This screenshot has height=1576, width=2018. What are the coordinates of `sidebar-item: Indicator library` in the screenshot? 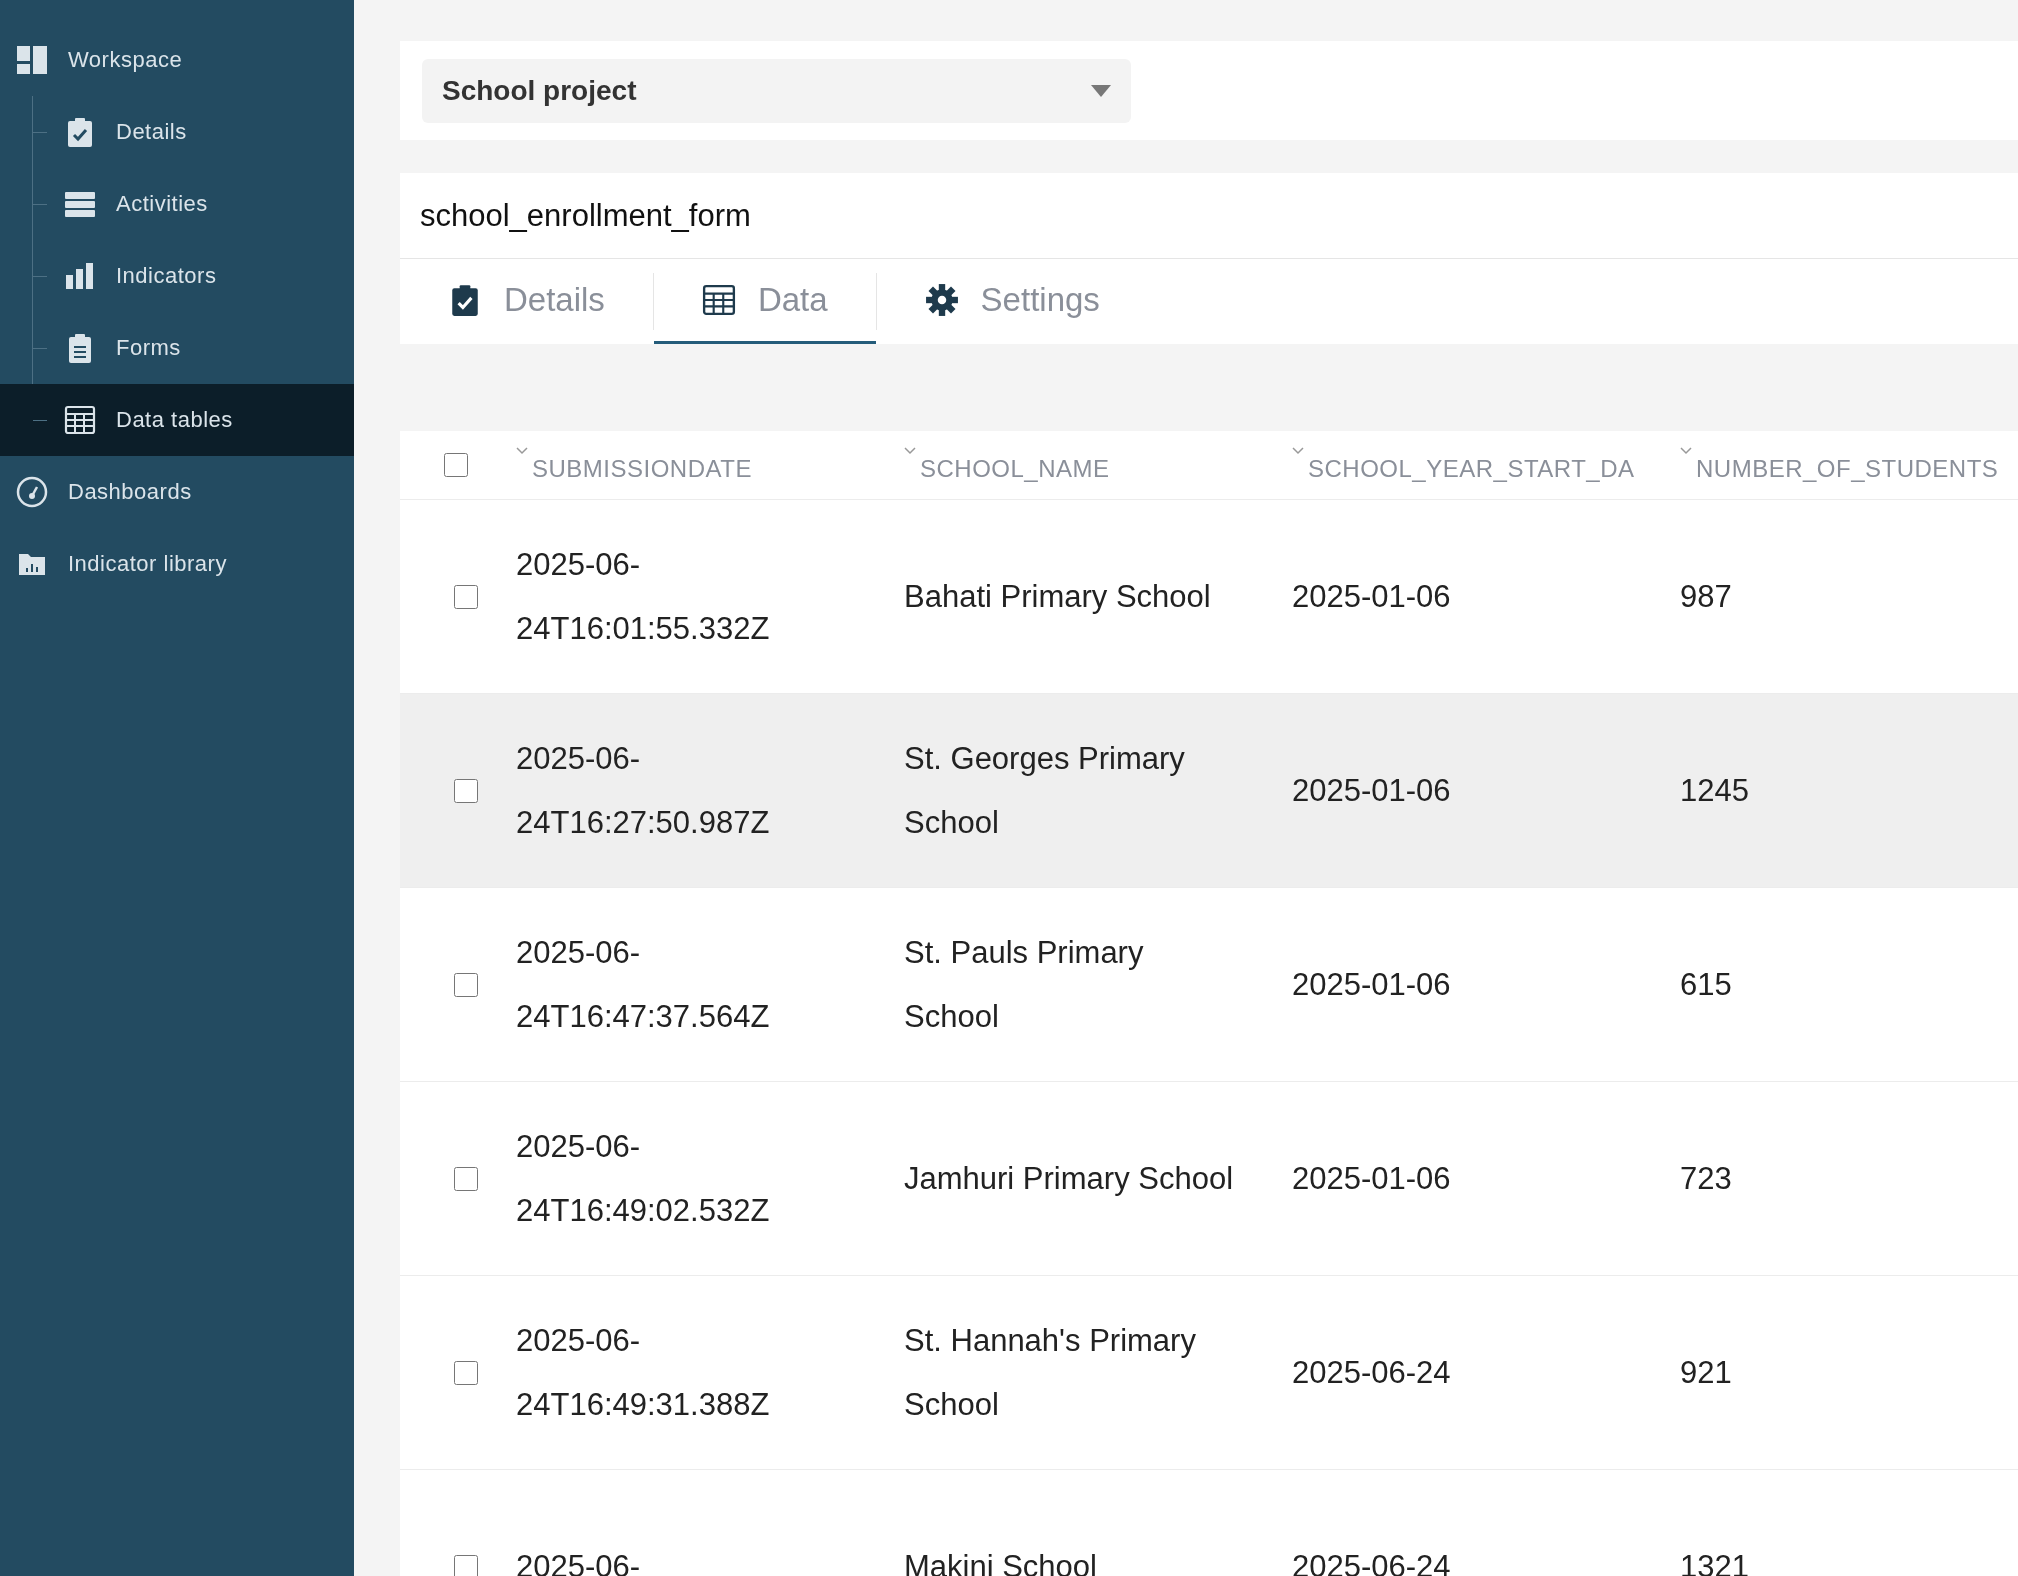 It's located at (177, 564).